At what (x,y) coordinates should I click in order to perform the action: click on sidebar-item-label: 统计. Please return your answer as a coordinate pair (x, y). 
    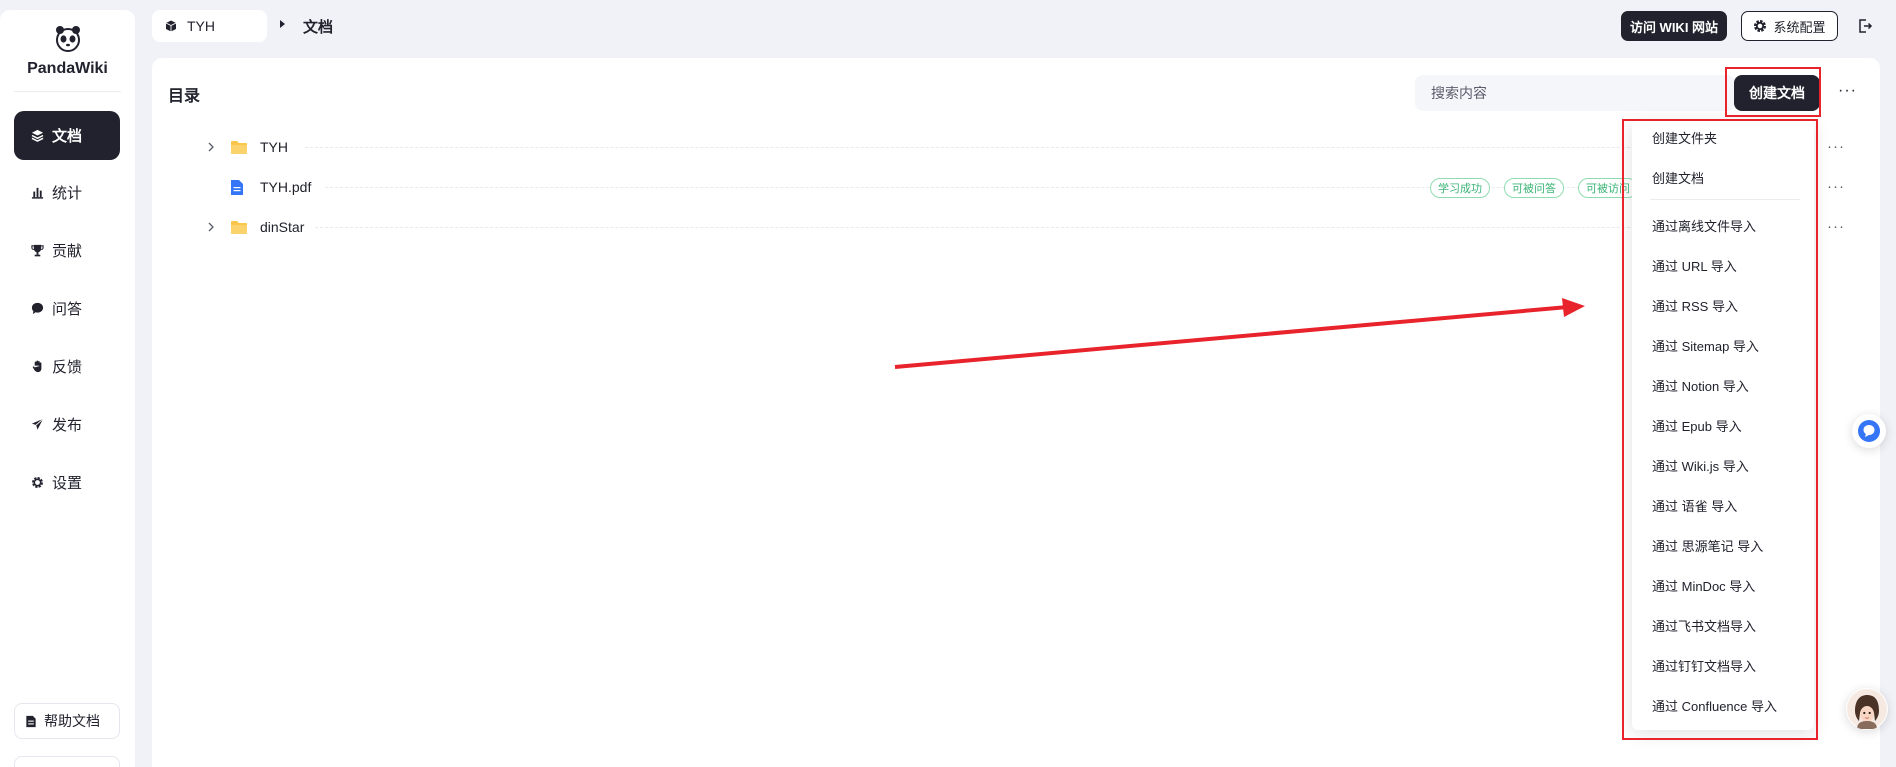
    Looking at the image, I should click on (67, 193).